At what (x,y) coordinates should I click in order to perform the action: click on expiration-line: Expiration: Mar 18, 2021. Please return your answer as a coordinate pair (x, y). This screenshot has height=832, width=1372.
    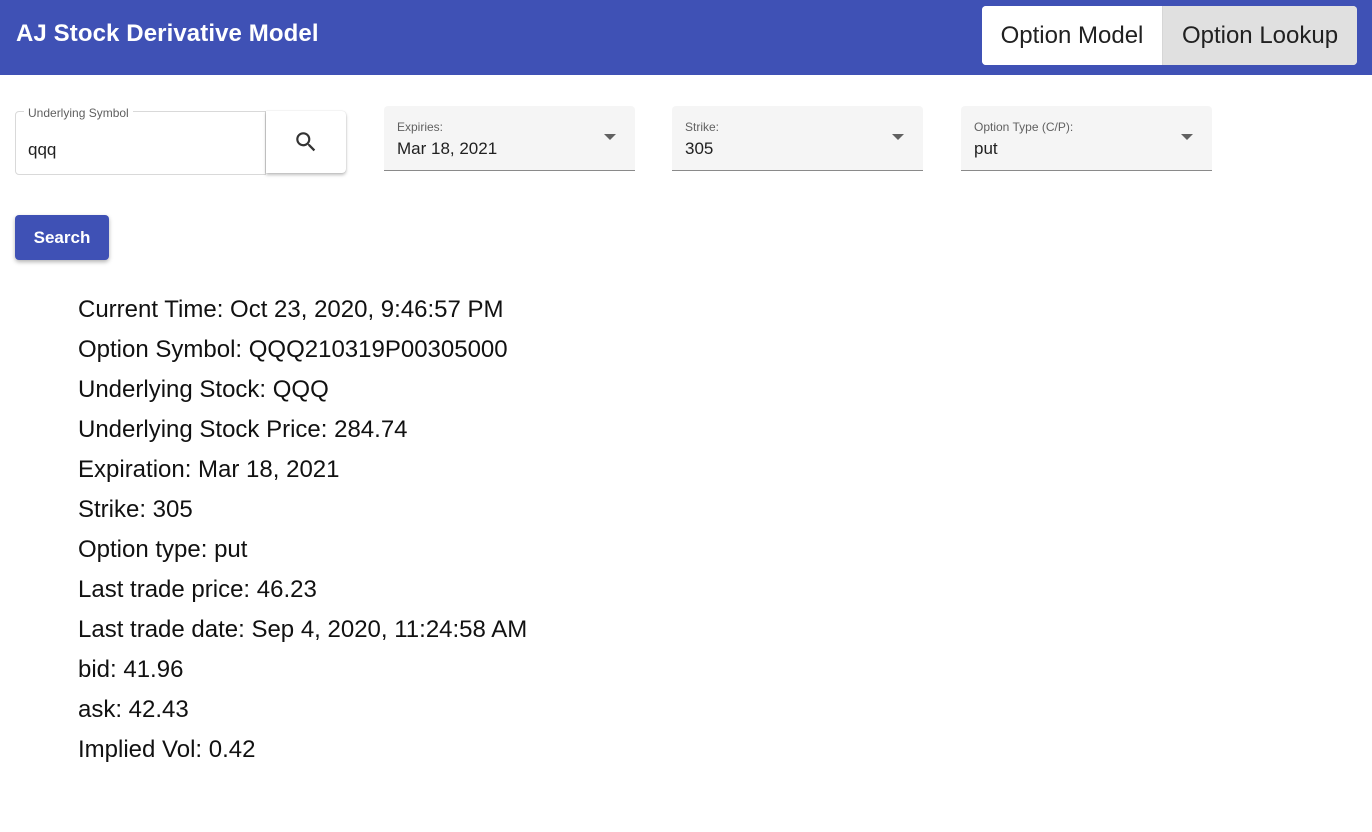
    Looking at the image, I should click on (209, 469).